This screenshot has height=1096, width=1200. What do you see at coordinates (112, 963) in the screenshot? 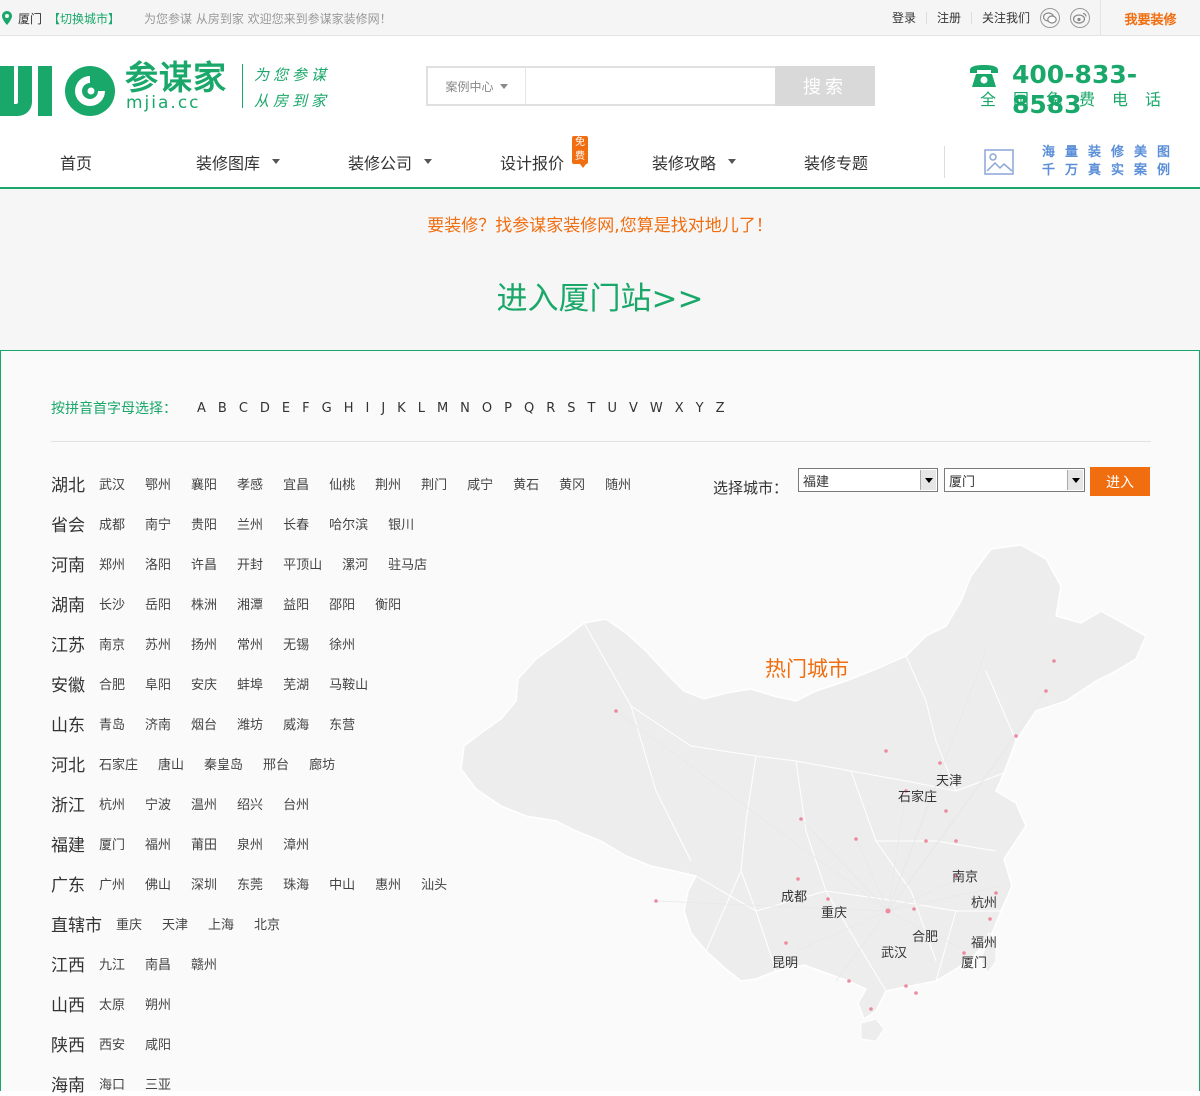
I see `city-link: 九江` at bounding box center [112, 963].